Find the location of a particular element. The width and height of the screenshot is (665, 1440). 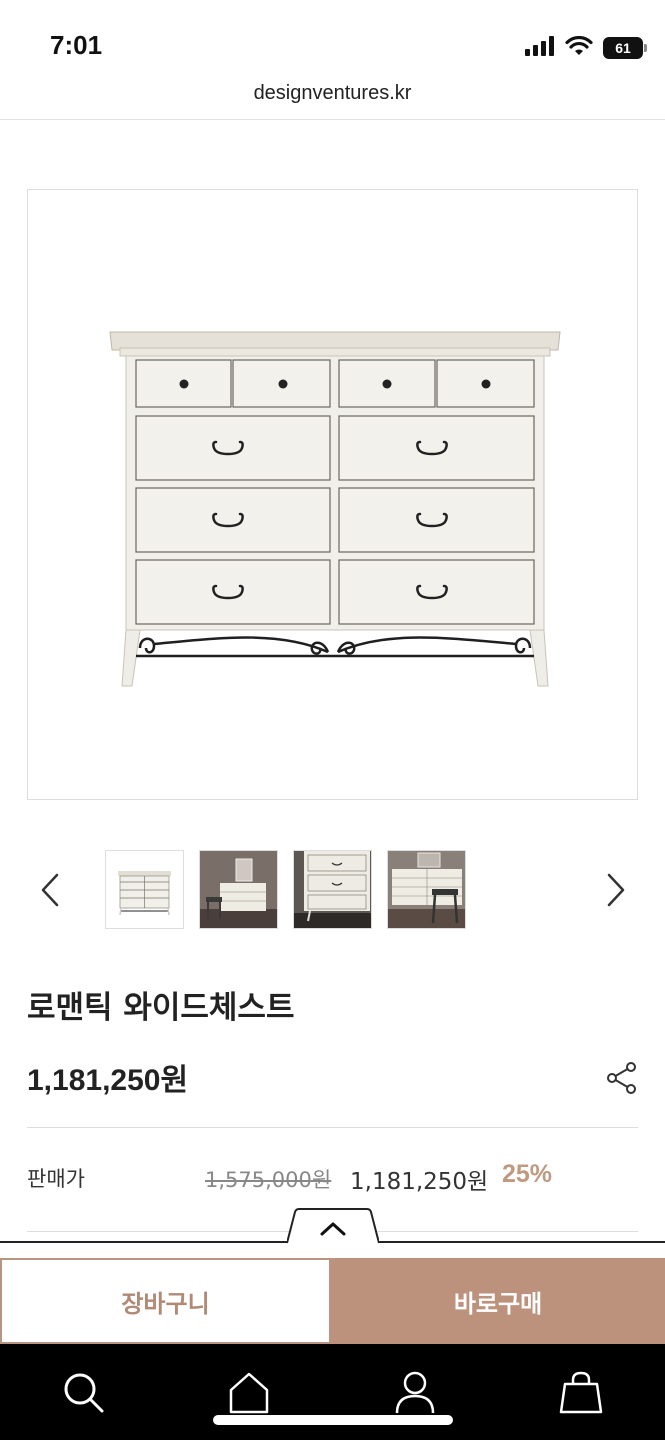

user-icon is located at coordinates (415, 1392).